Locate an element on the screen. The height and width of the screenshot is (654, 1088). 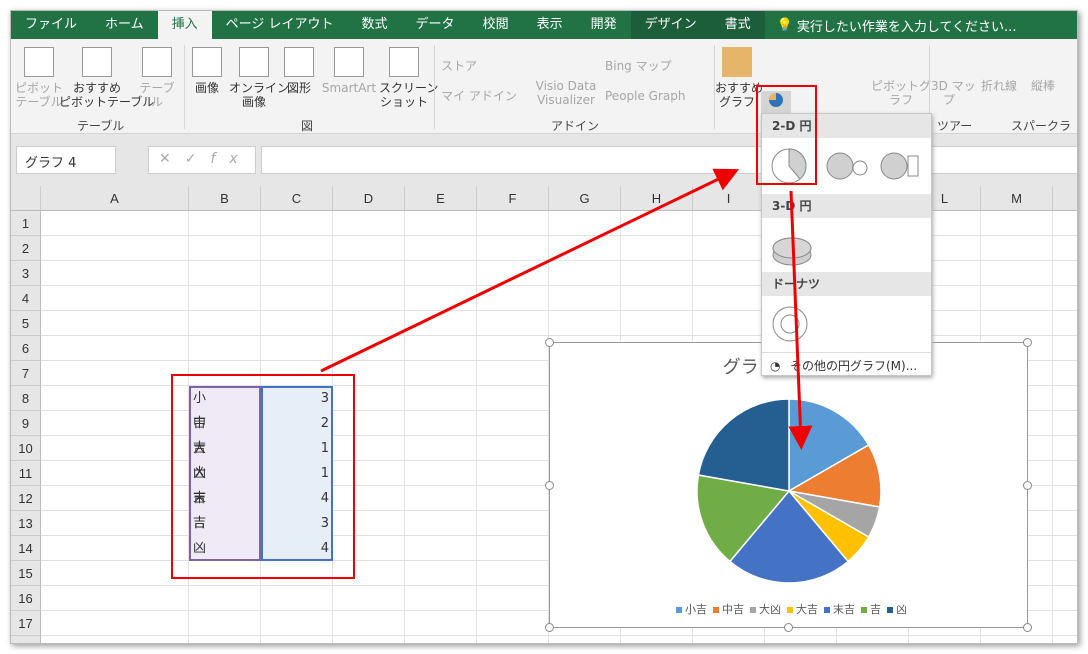
formula-input is located at coordinates (669, 160).